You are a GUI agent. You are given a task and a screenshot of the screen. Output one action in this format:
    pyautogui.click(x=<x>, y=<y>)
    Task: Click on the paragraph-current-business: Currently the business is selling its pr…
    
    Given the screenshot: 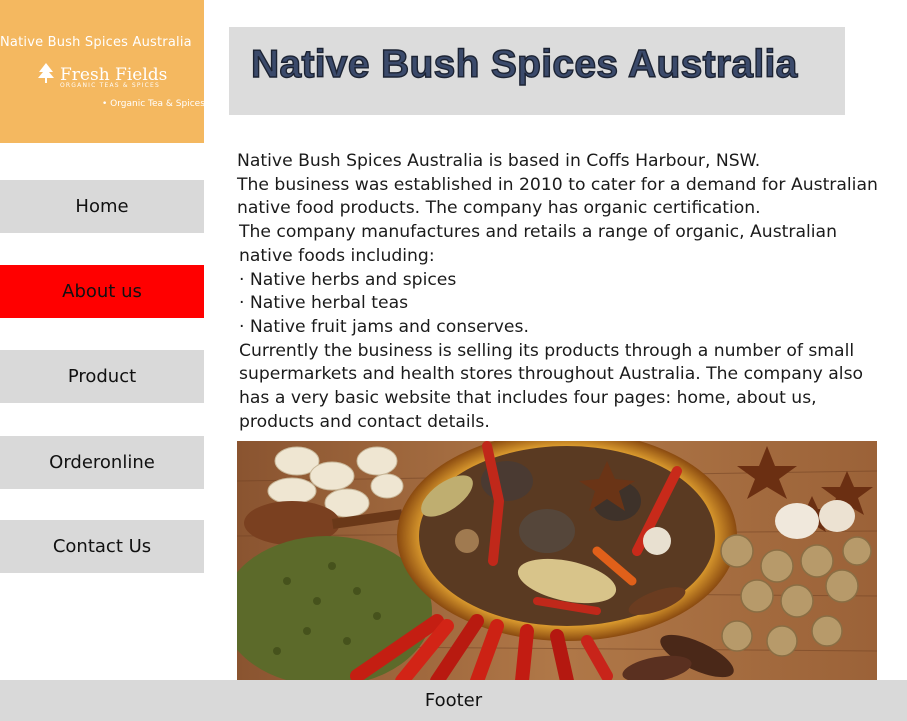 What is the action you would take?
    pyautogui.click(x=551, y=386)
    